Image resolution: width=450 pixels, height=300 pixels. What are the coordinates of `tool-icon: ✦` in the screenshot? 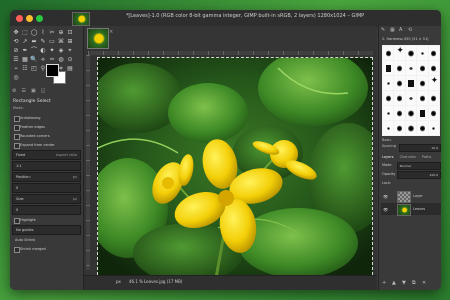 It's located at (52, 51).